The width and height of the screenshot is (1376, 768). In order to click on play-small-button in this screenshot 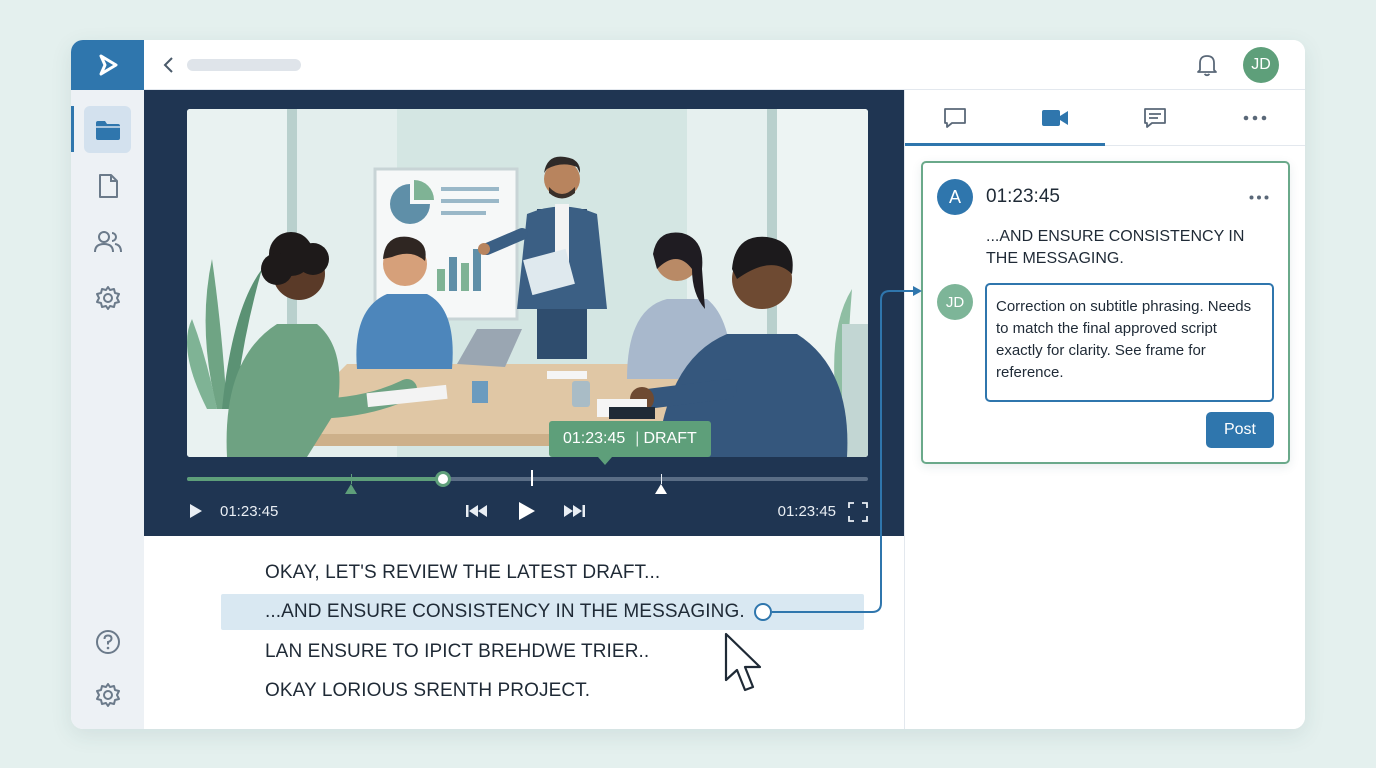, I will do `click(196, 511)`.